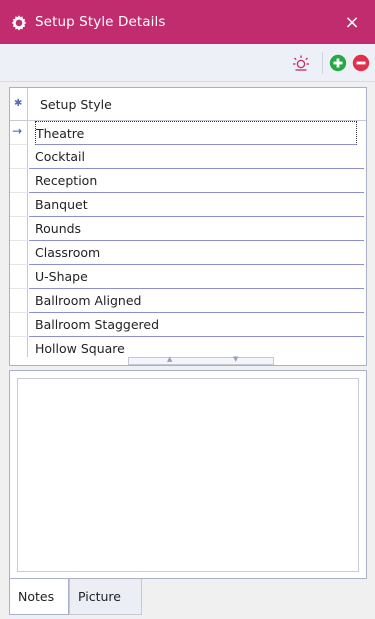  I want to click on table-row: Rounds, so click(188, 229).